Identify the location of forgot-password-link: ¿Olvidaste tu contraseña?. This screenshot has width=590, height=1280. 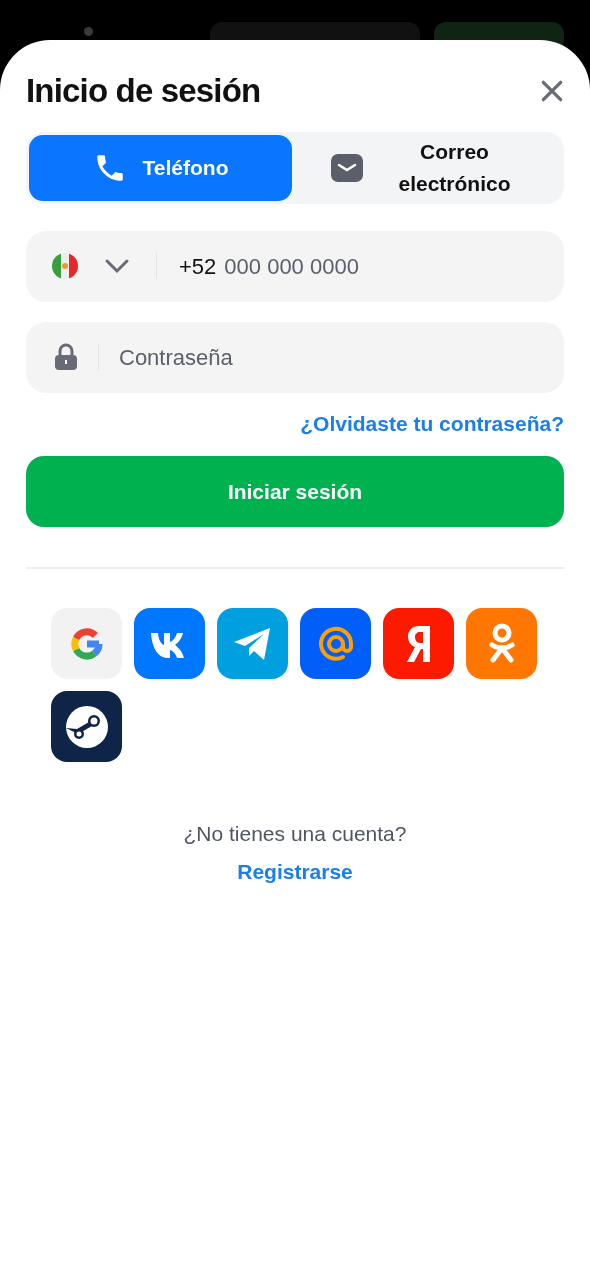
(432, 423).